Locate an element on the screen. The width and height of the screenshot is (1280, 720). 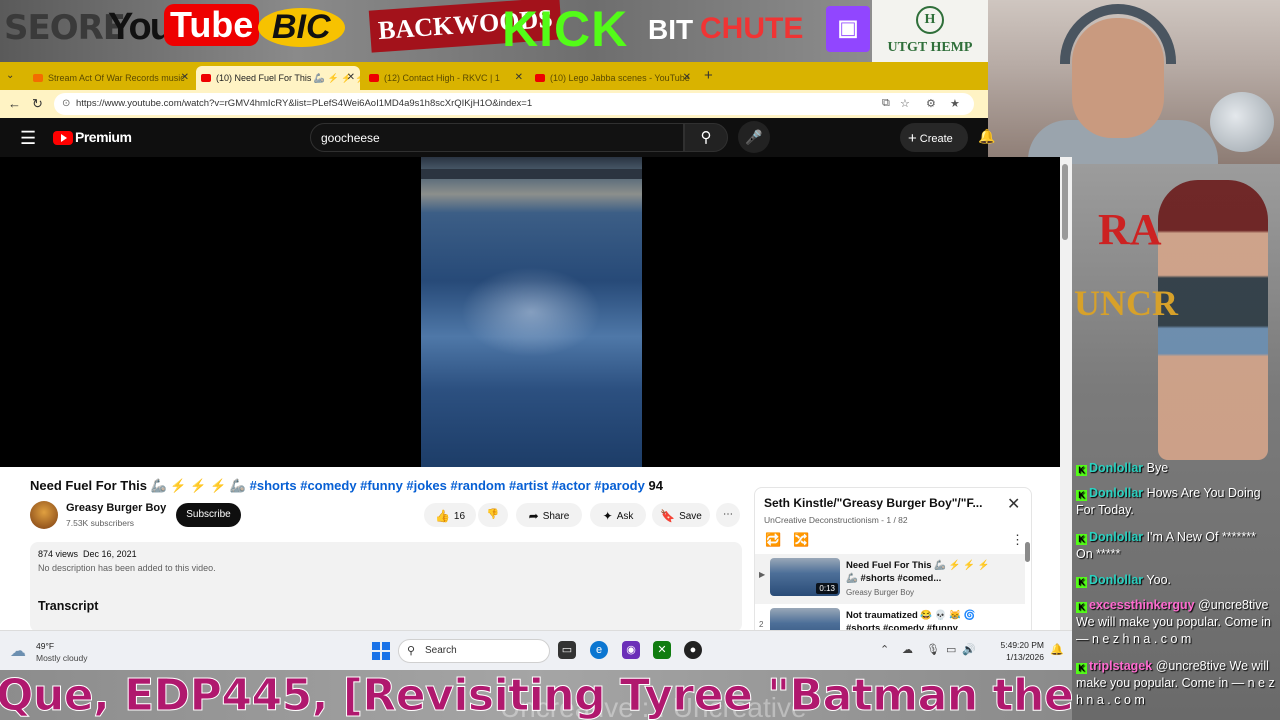
channel-avatar is located at coordinates (44, 515).